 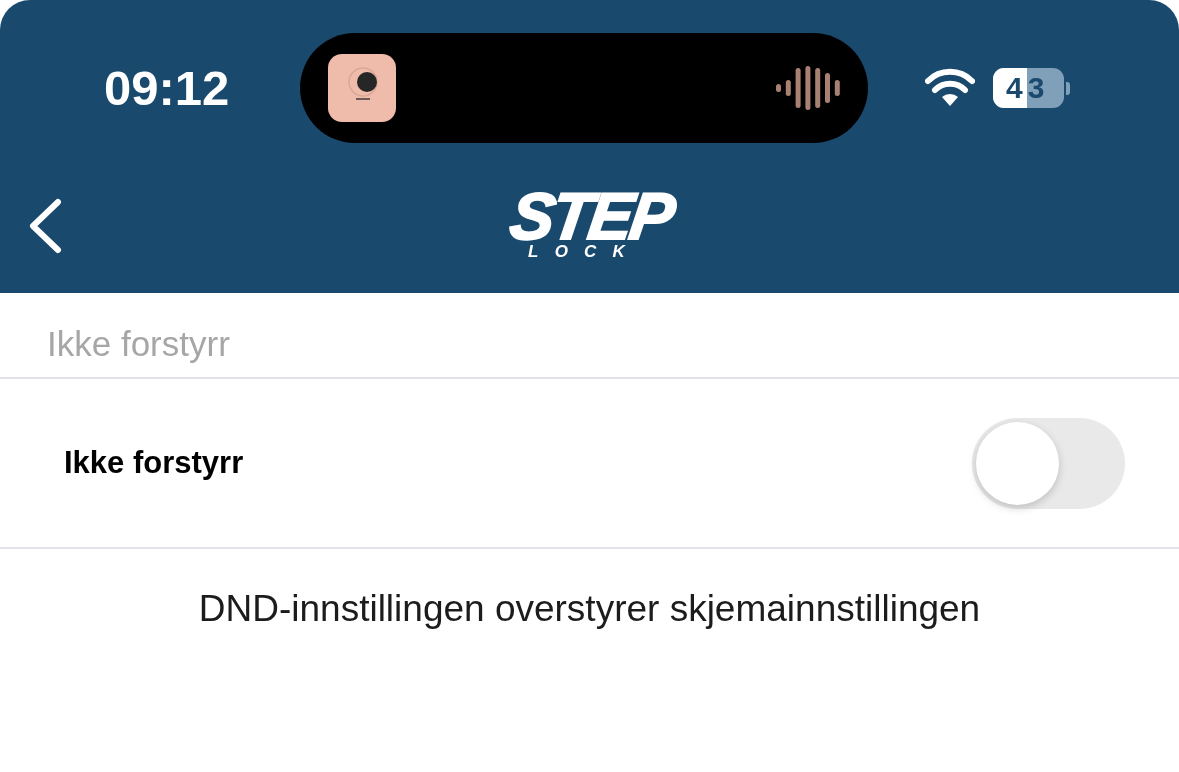 I want to click on chevron-left-icon, so click(x=45, y=226).